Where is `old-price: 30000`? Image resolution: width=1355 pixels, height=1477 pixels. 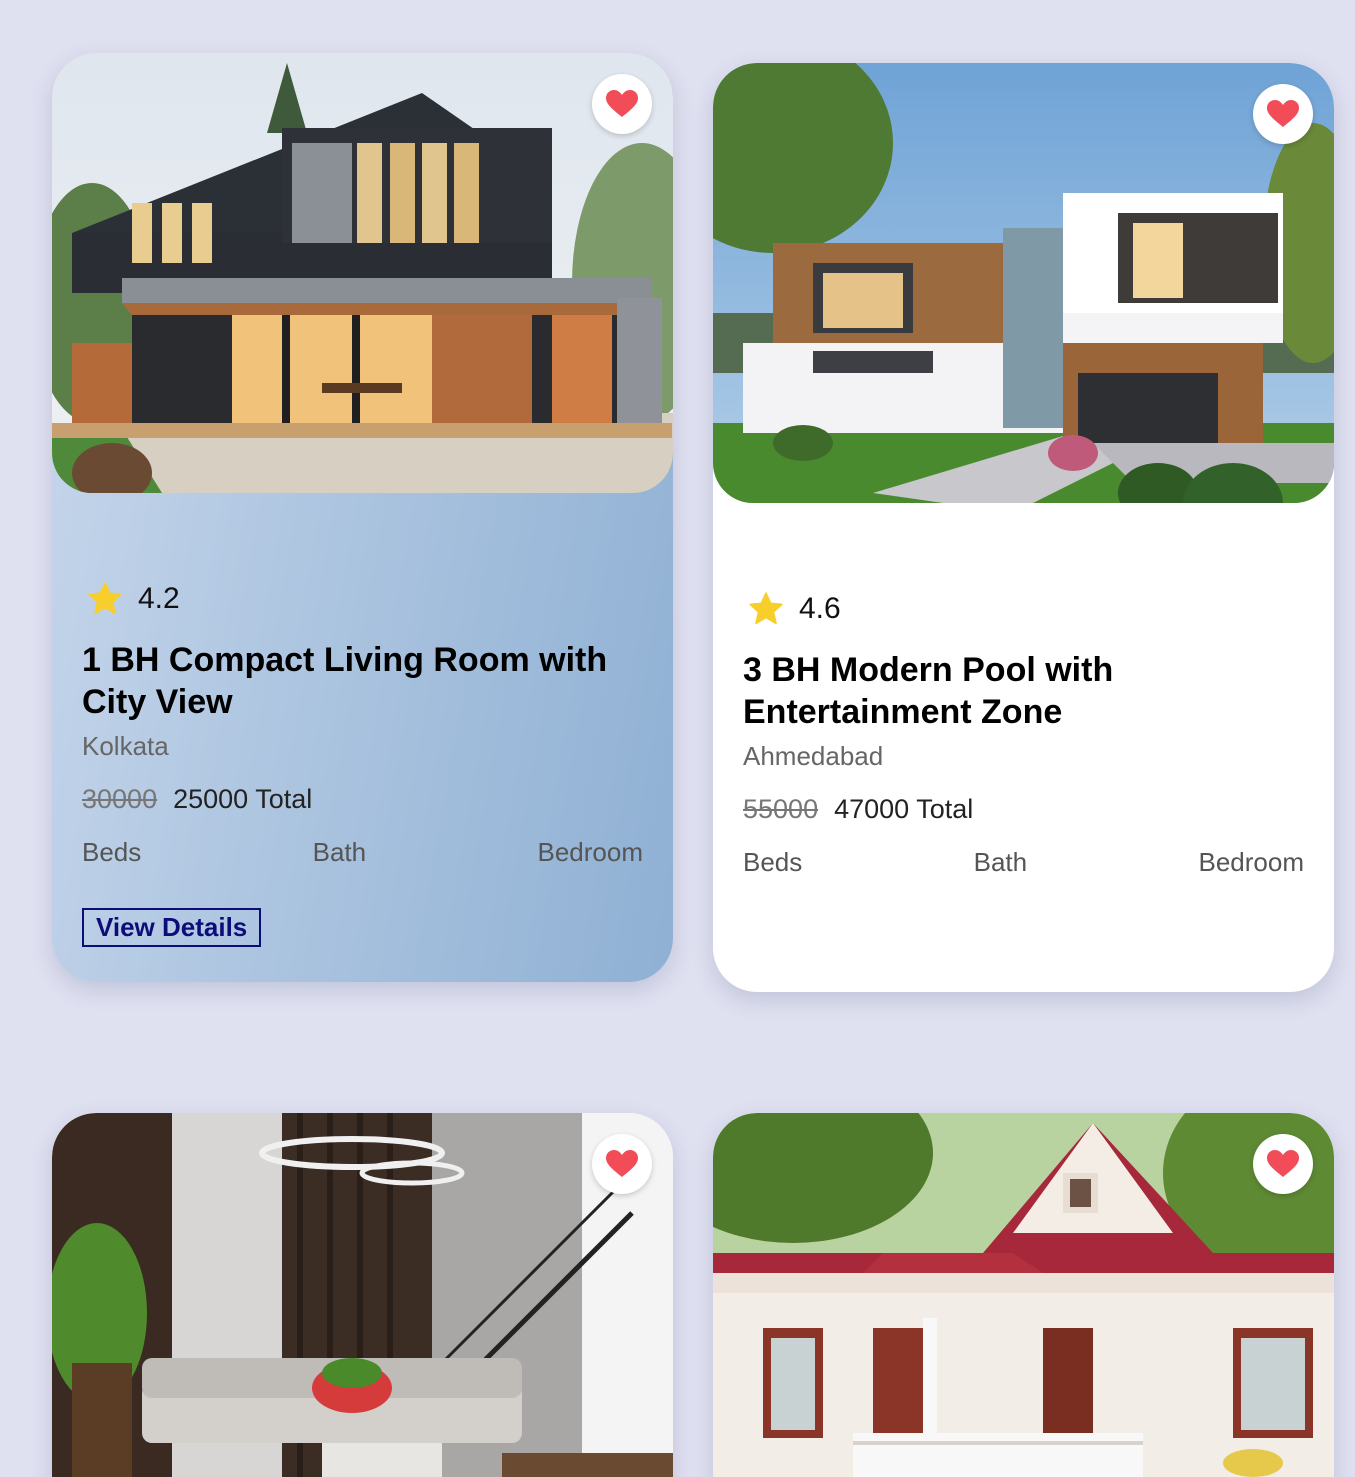
old-price: 30000 is located at coordinates (120, 799).